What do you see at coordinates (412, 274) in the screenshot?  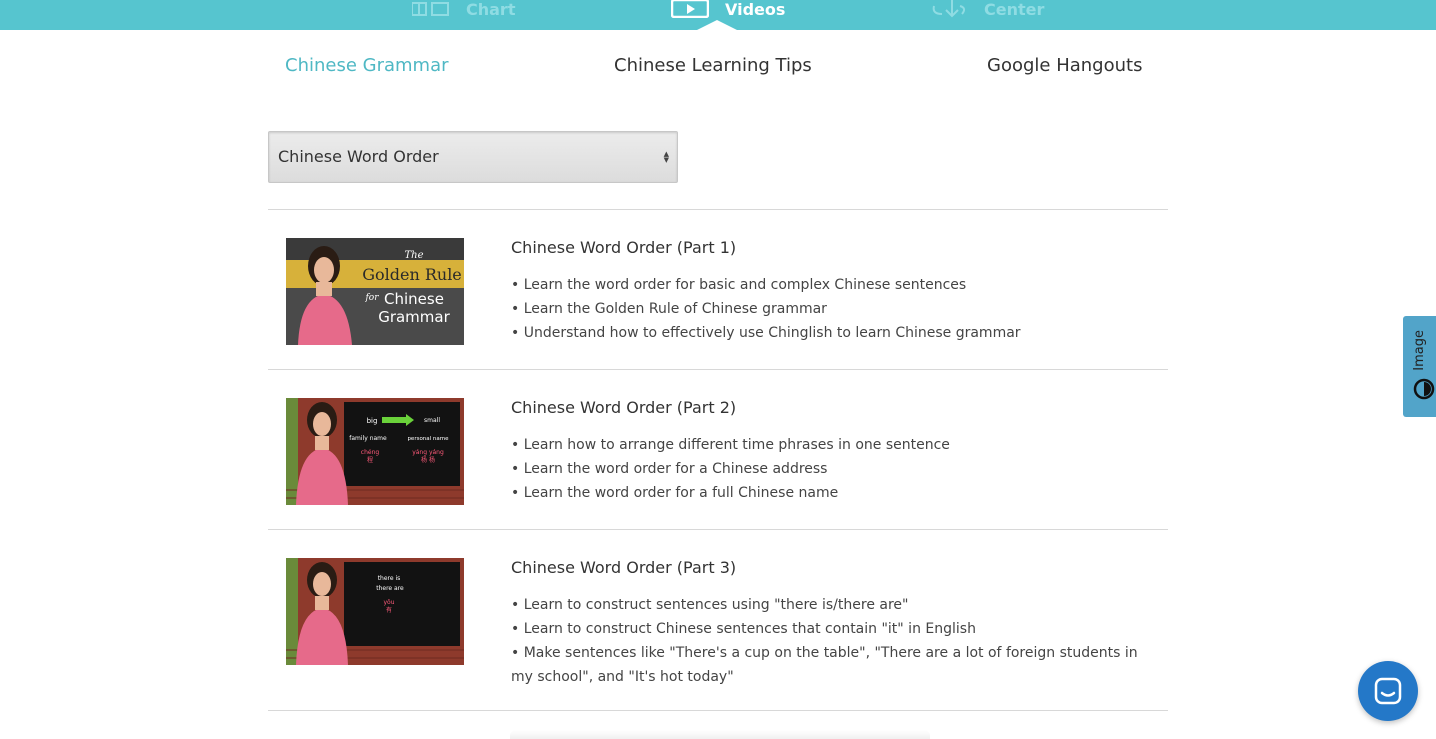 I see `thumb-text: Golden Rule` at bounding box center [412, 274].